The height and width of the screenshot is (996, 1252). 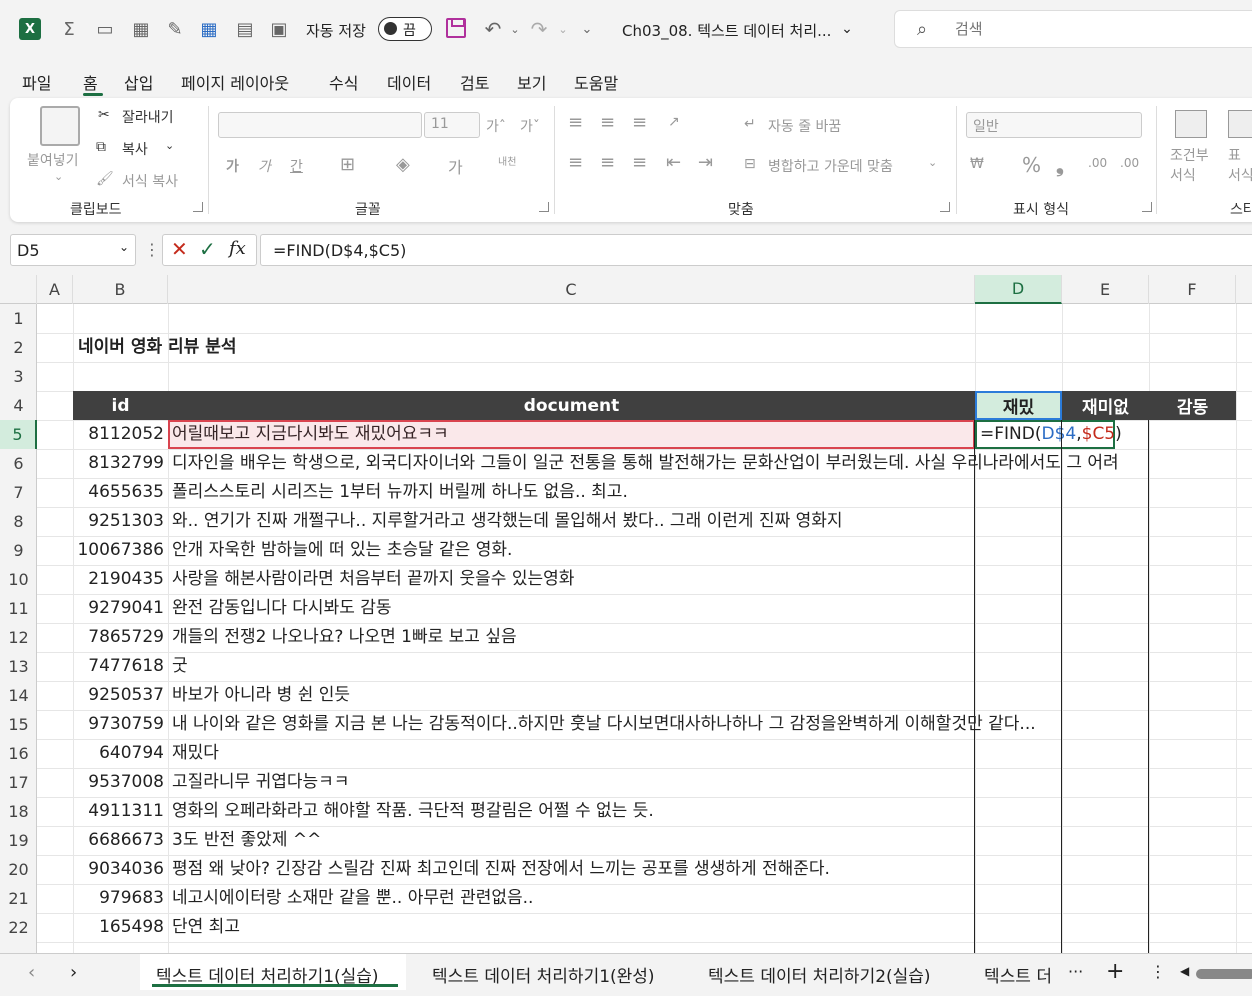 What do you see at coordinates (73, 250) in the screenshot?
I see `name-box: D5 ⌄` at bounding box center [73, 250].